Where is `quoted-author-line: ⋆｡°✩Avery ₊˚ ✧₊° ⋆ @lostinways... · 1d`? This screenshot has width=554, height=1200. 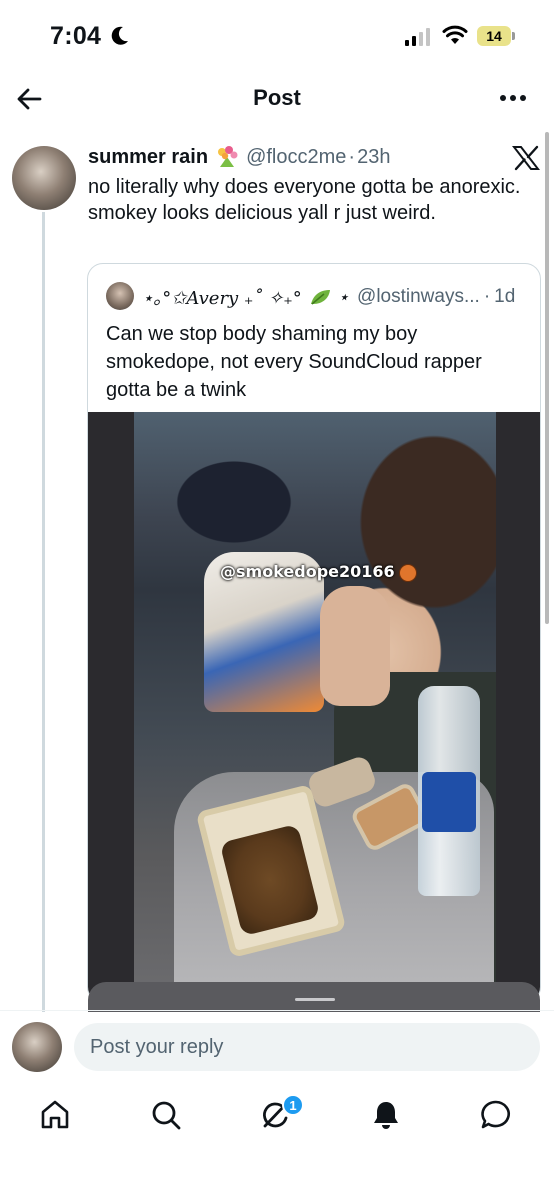 quoted-author-line: ⋆｡°✩Avery ₊˚ ✧₊° ⋆ @lostinways... · 1d is located at coordinates (328, 297).